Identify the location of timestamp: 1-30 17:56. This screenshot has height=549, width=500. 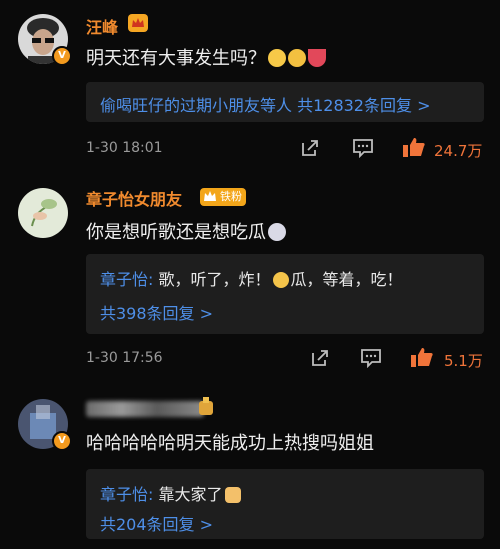
(124, 358).